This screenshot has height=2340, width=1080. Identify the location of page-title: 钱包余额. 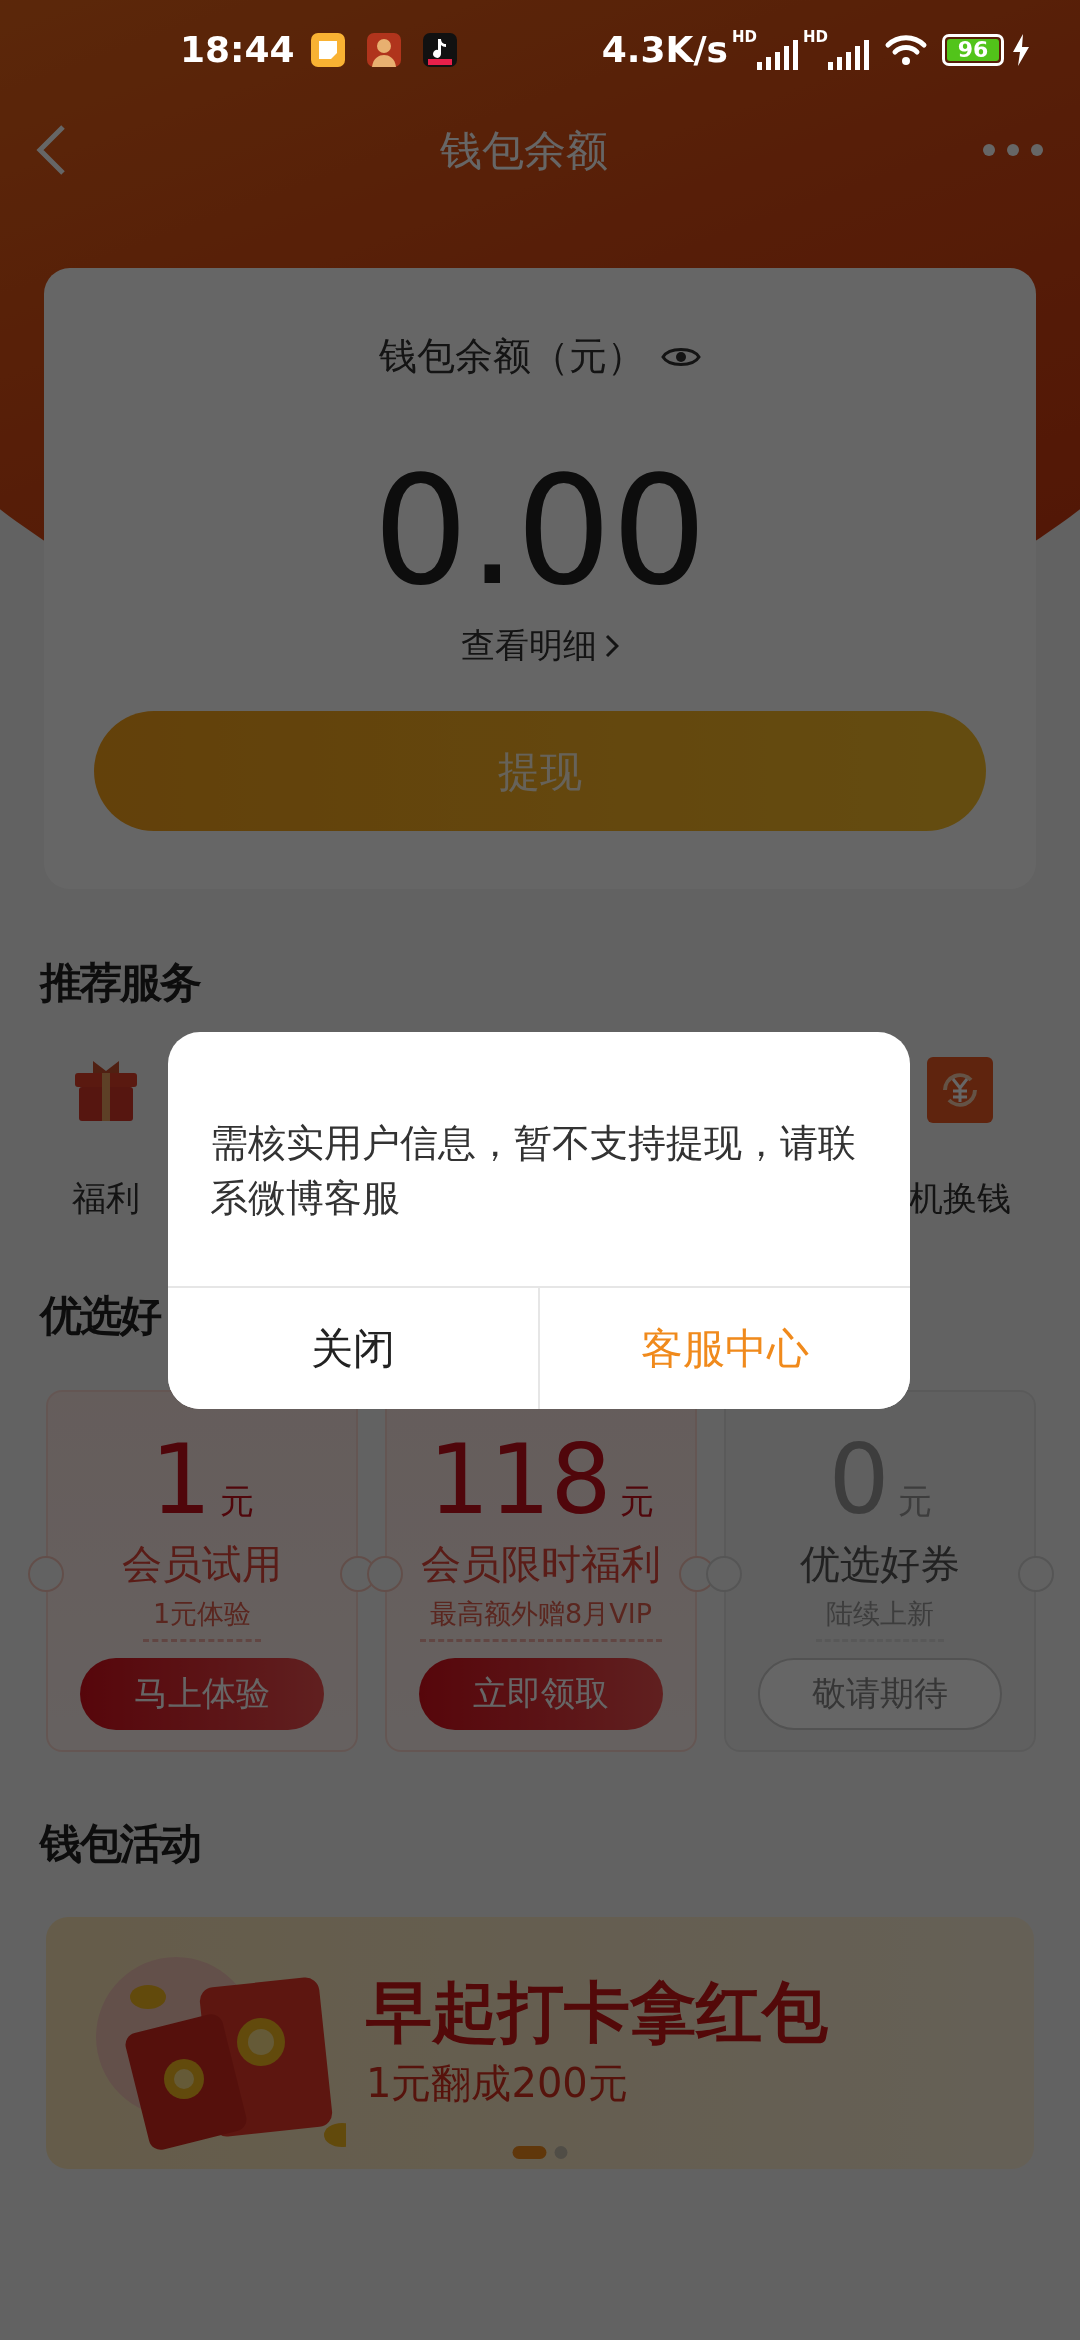
(524, 150).